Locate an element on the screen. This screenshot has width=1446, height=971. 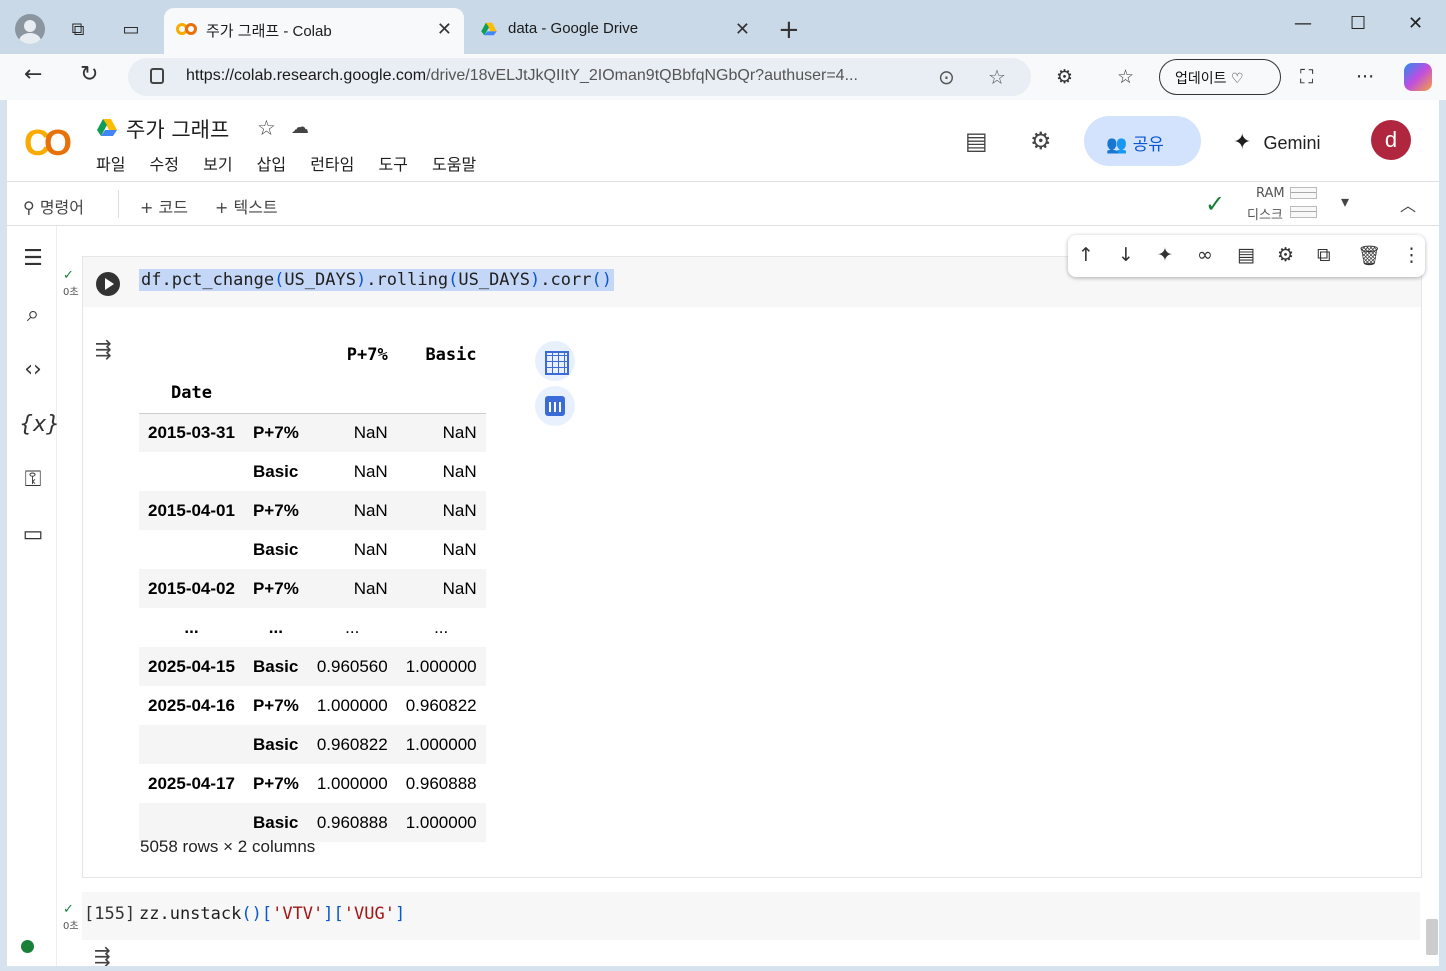
menu-edit: 수정 is located at coordinates (164, 164).